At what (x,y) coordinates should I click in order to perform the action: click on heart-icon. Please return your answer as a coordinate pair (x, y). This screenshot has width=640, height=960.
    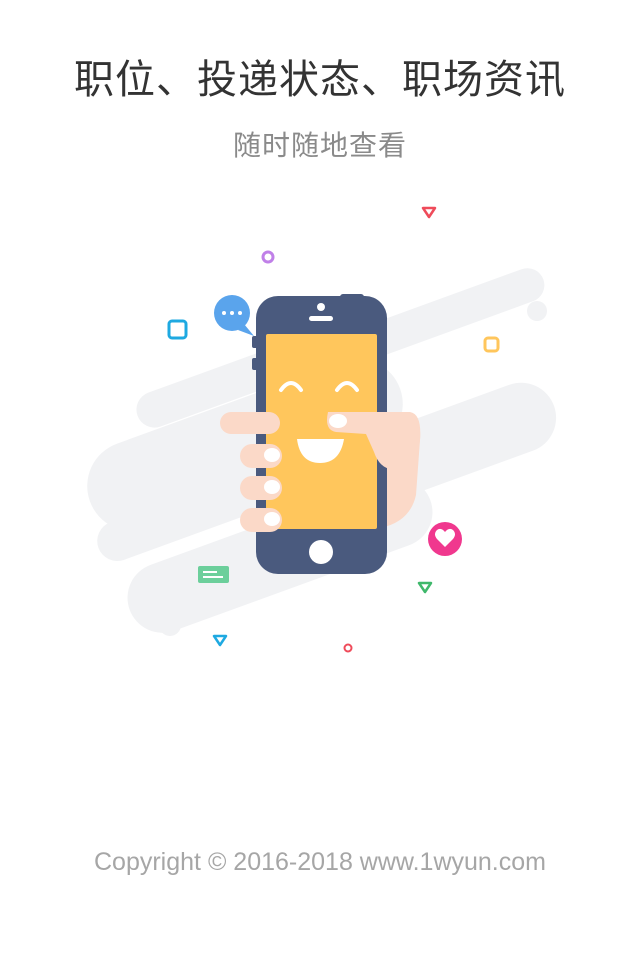
    Looking at the image, I should click on (445, 539).